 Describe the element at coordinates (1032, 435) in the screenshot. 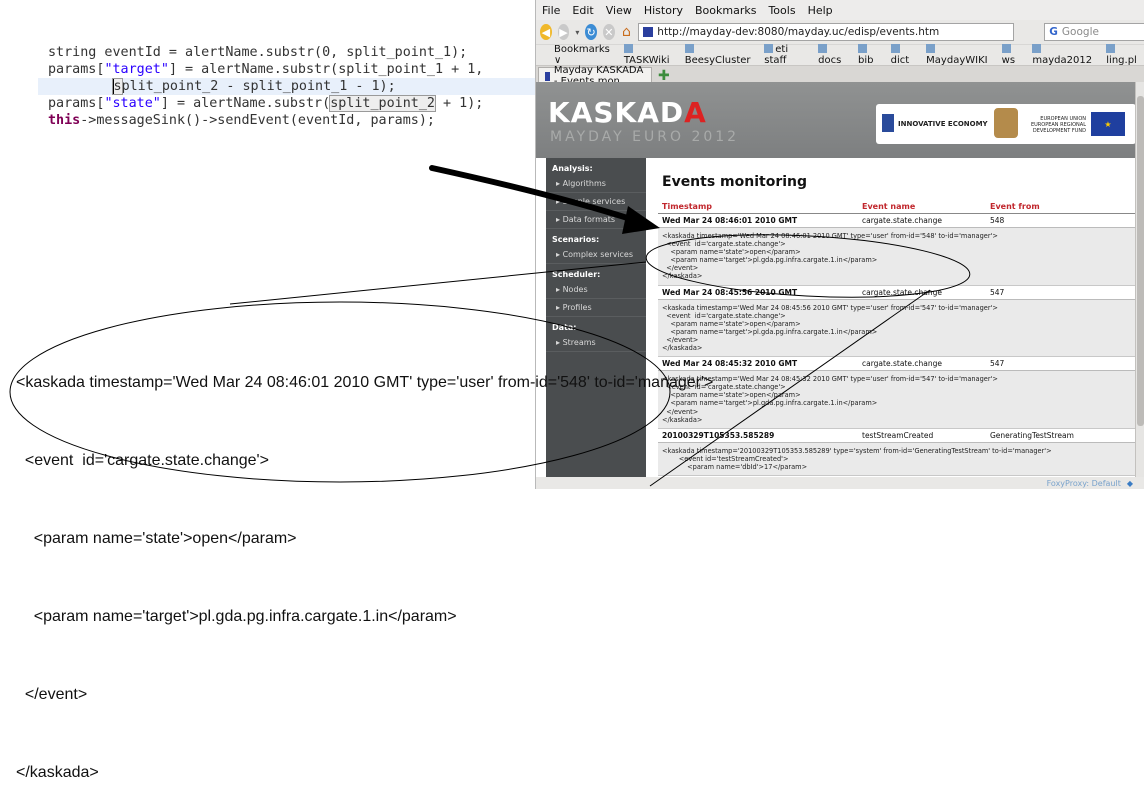

I see `event-from: GeneratingTestStream` at that location.